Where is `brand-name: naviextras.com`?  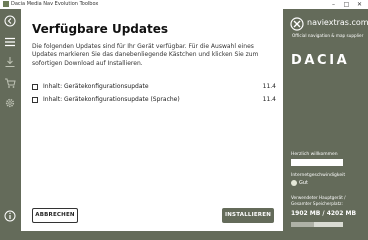
brand-name: naviextras.com is located at coordinates (337, 22).